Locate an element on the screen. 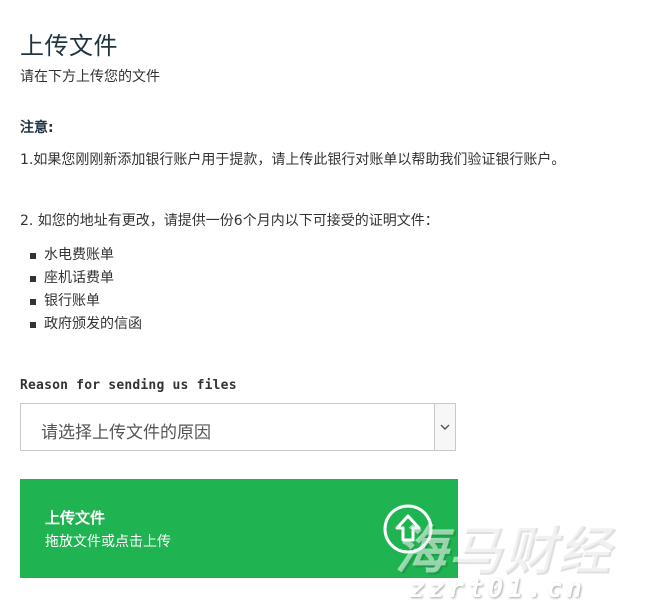 Image resolution: width=647 pixels, height=609 pixels. note-address-change: 2. 如您的地址有更改，请提供一份6个月内以下可接受的证明文件： is located at coordinates (229, 221).